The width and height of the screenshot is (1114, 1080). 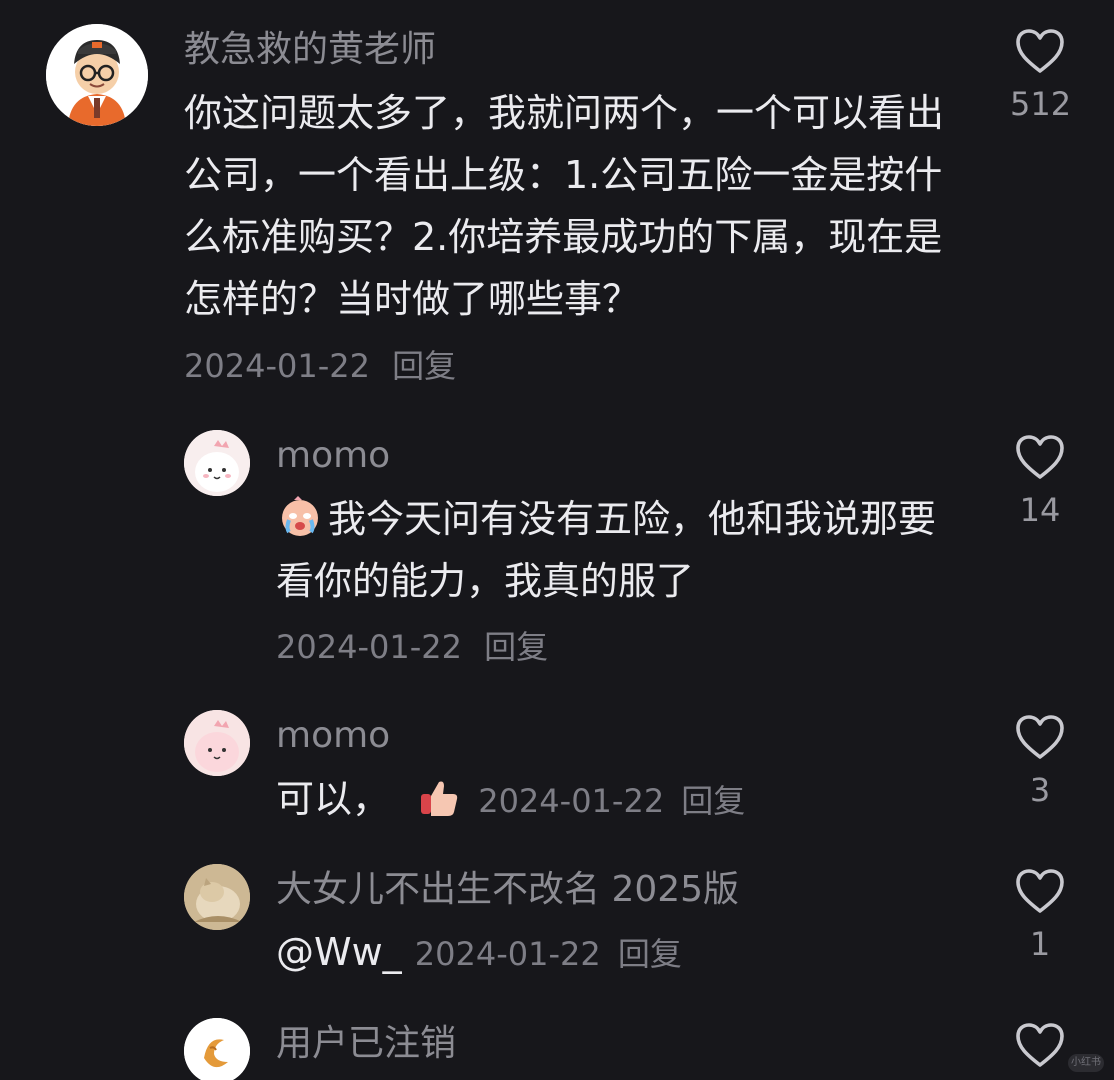 I want to click on comment-text: 我今天问有没有五险，他和我说那要看你的能力，我真的服了, so click(x=606, y=550).